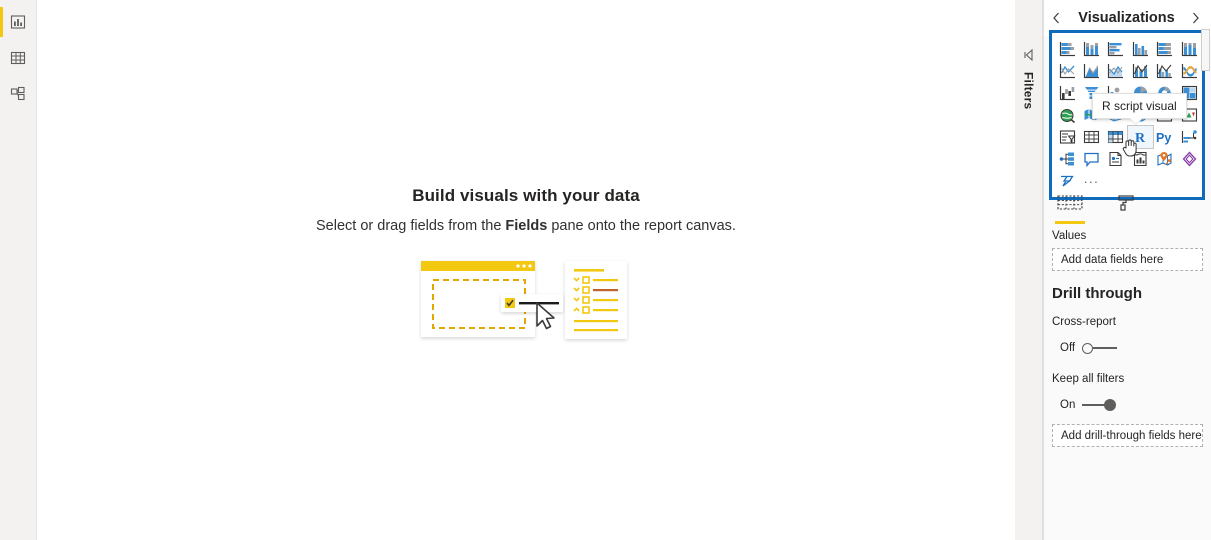 This screenshot has height=540, width=1211. I want to click on cross-report-toggle, so click(1100, 348).